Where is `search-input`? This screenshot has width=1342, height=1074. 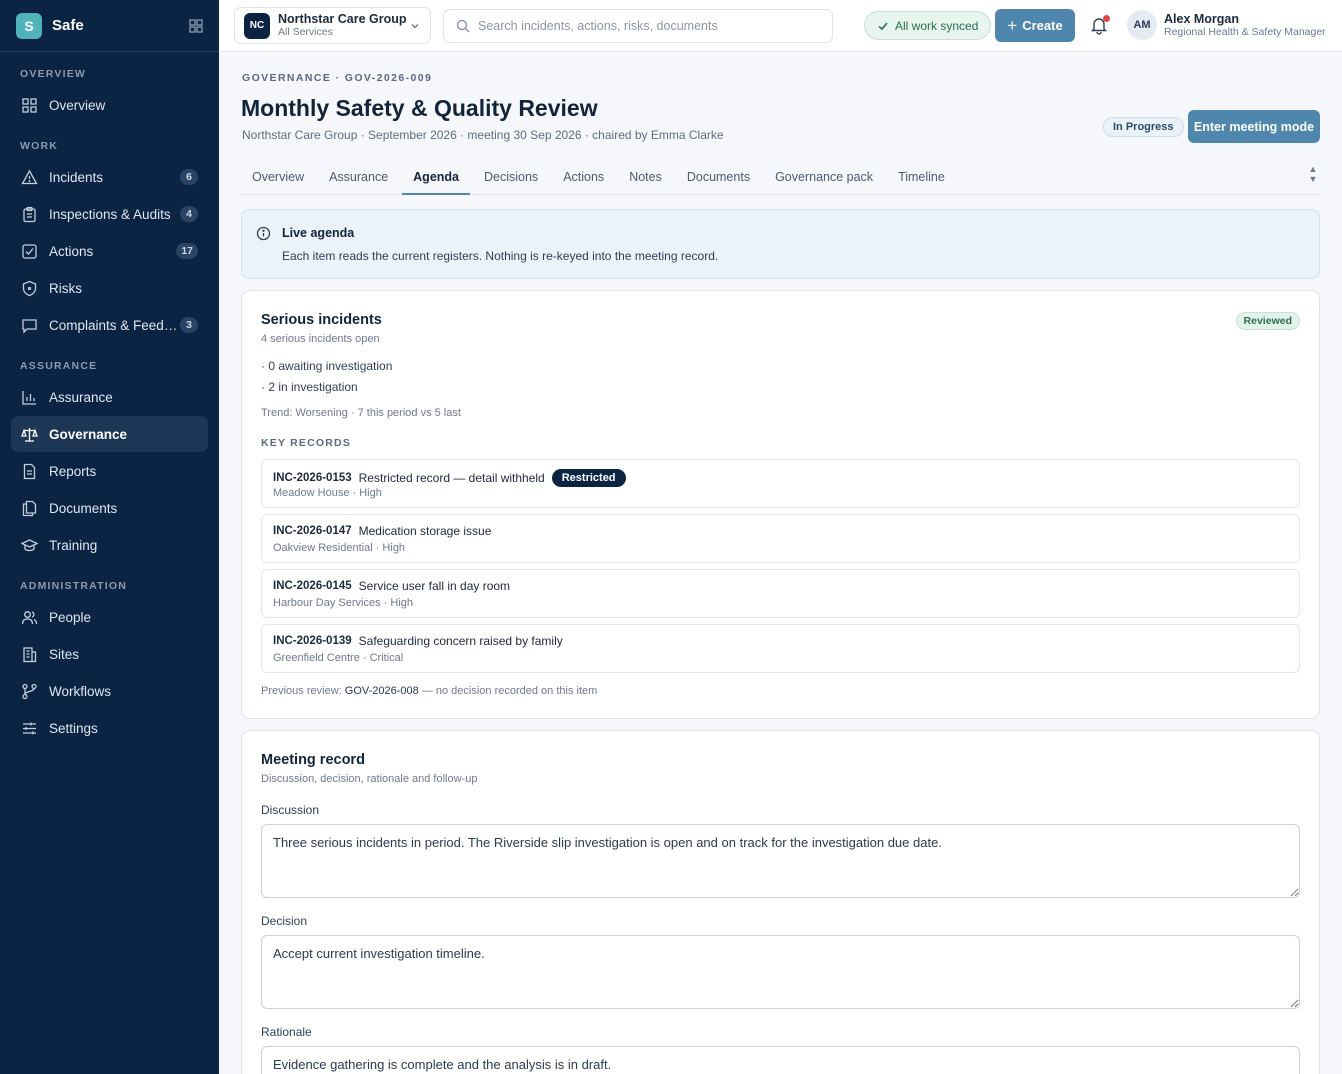
search-input is located at coordinates (649, 26).